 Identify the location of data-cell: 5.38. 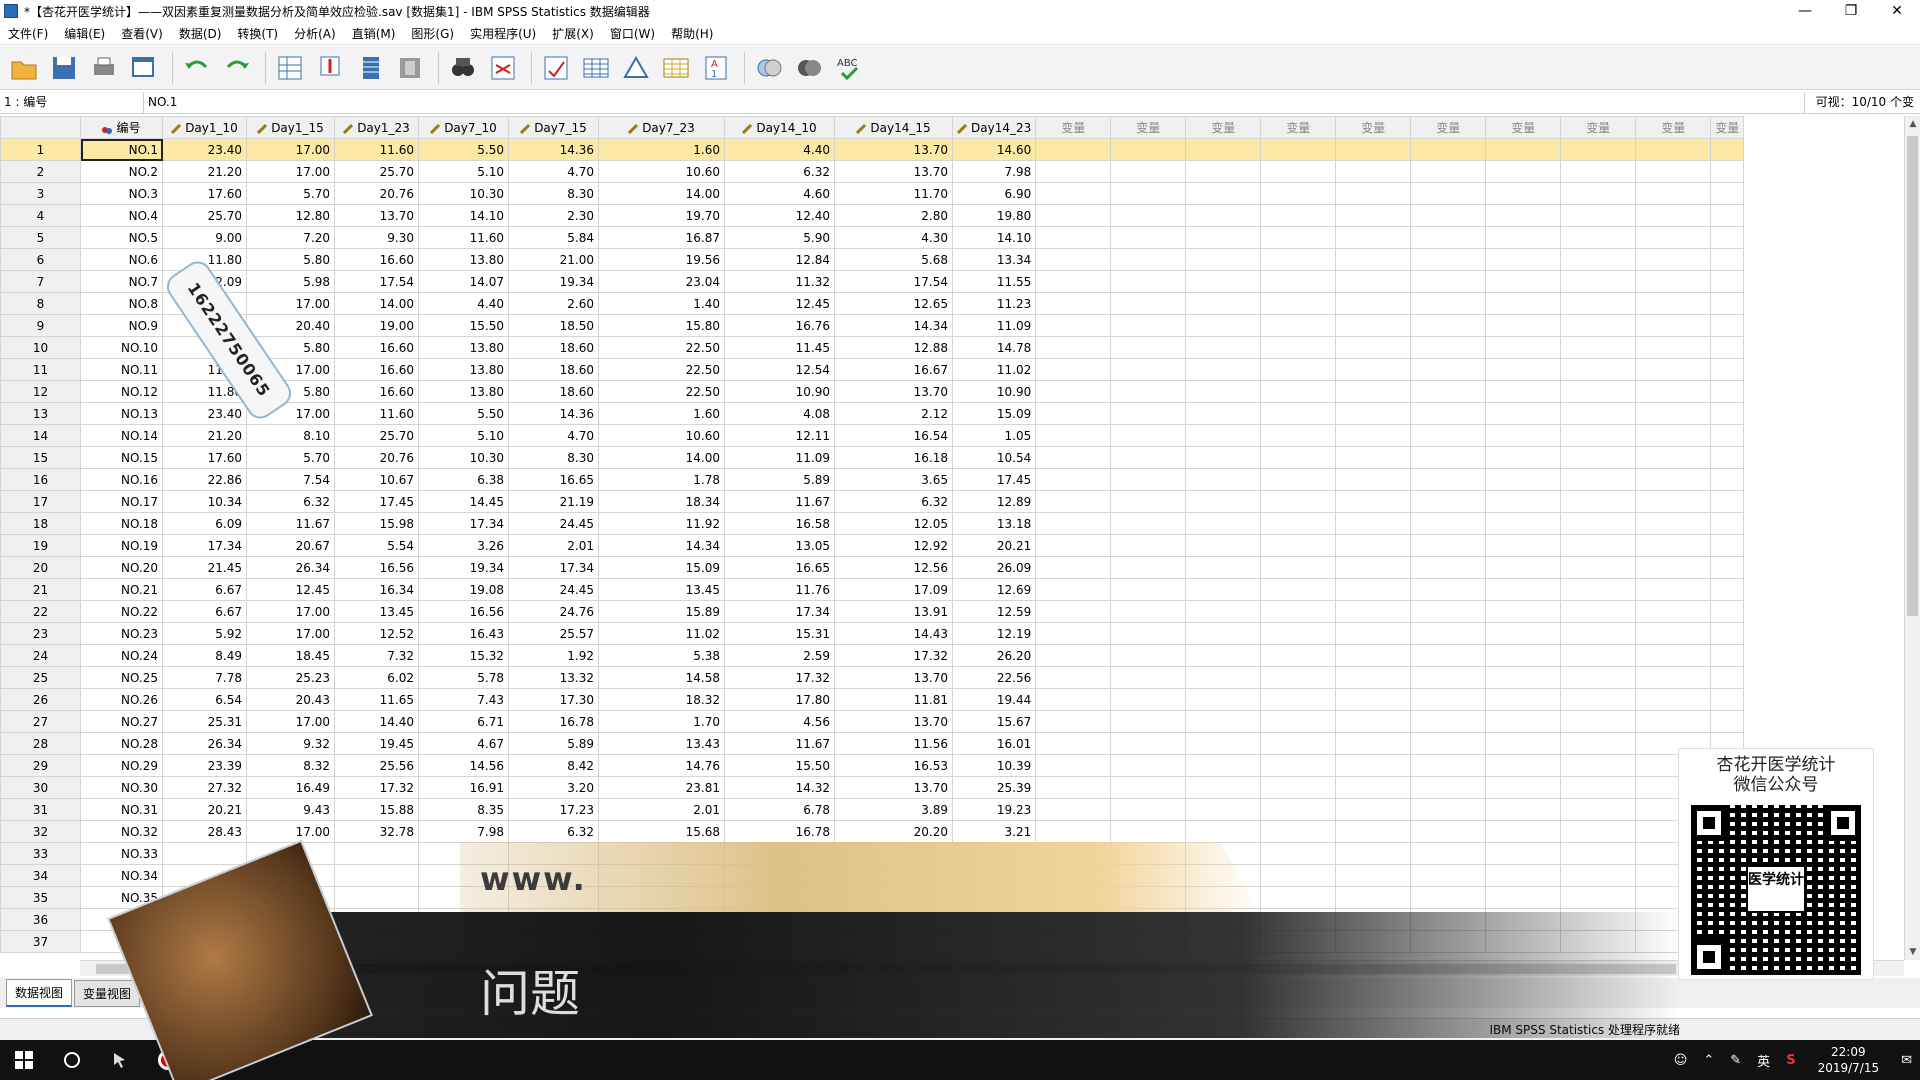
(661, 655).